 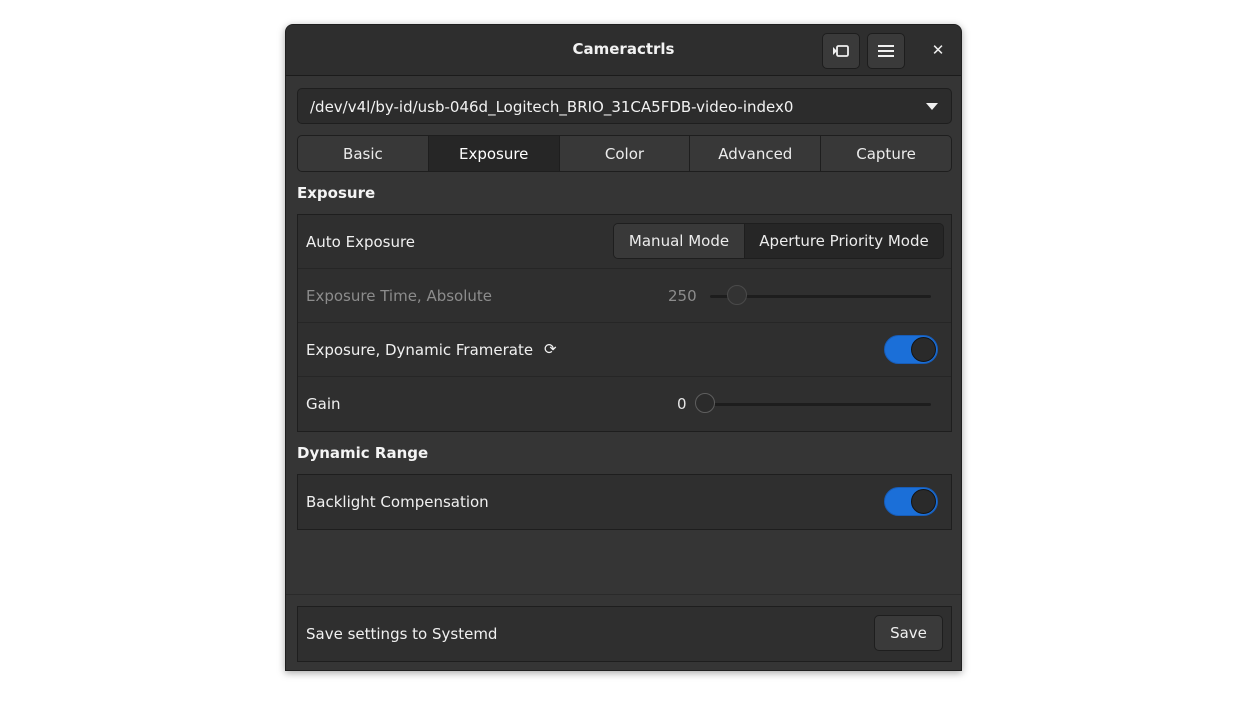 I want to click on gain-value: 0, so click(x=682, y=404).